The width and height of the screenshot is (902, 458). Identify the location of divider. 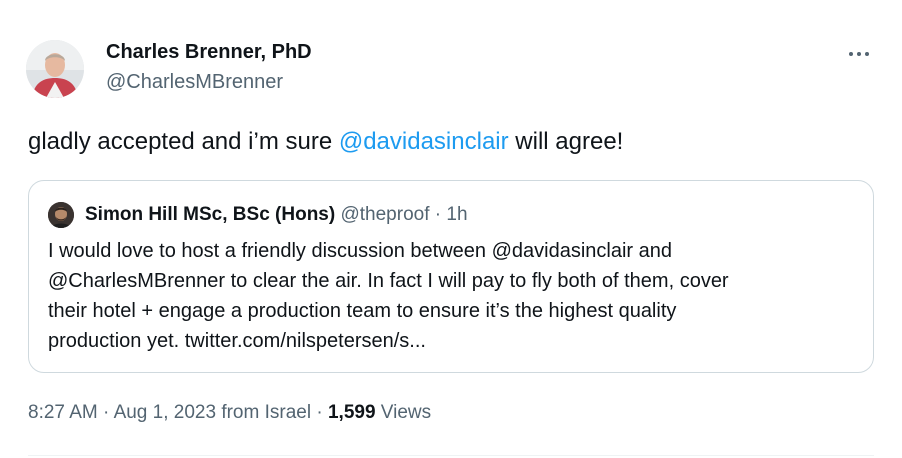
(451, 455).